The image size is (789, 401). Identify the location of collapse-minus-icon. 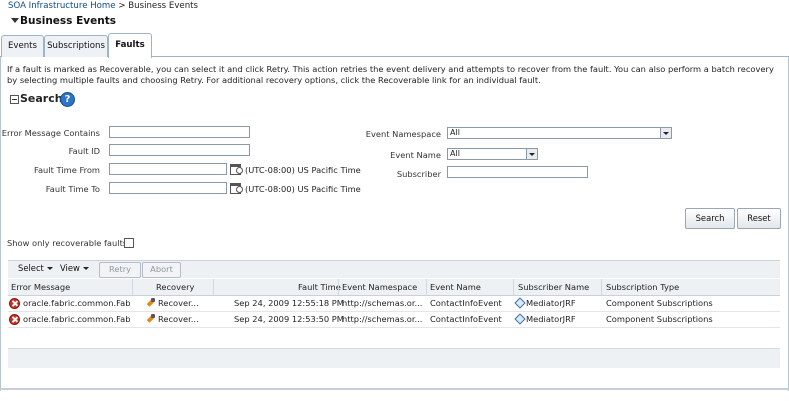
(14, 99).